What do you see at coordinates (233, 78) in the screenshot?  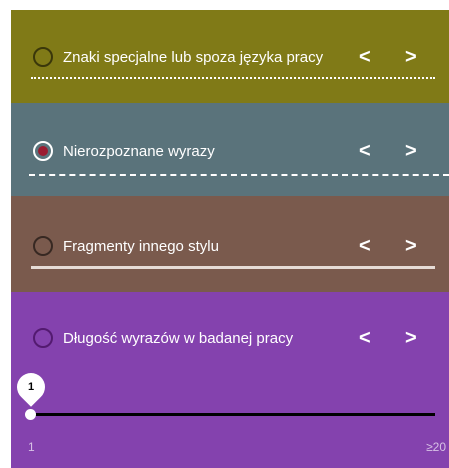 I see `dotted-underline` at bounding box center [233, 78].